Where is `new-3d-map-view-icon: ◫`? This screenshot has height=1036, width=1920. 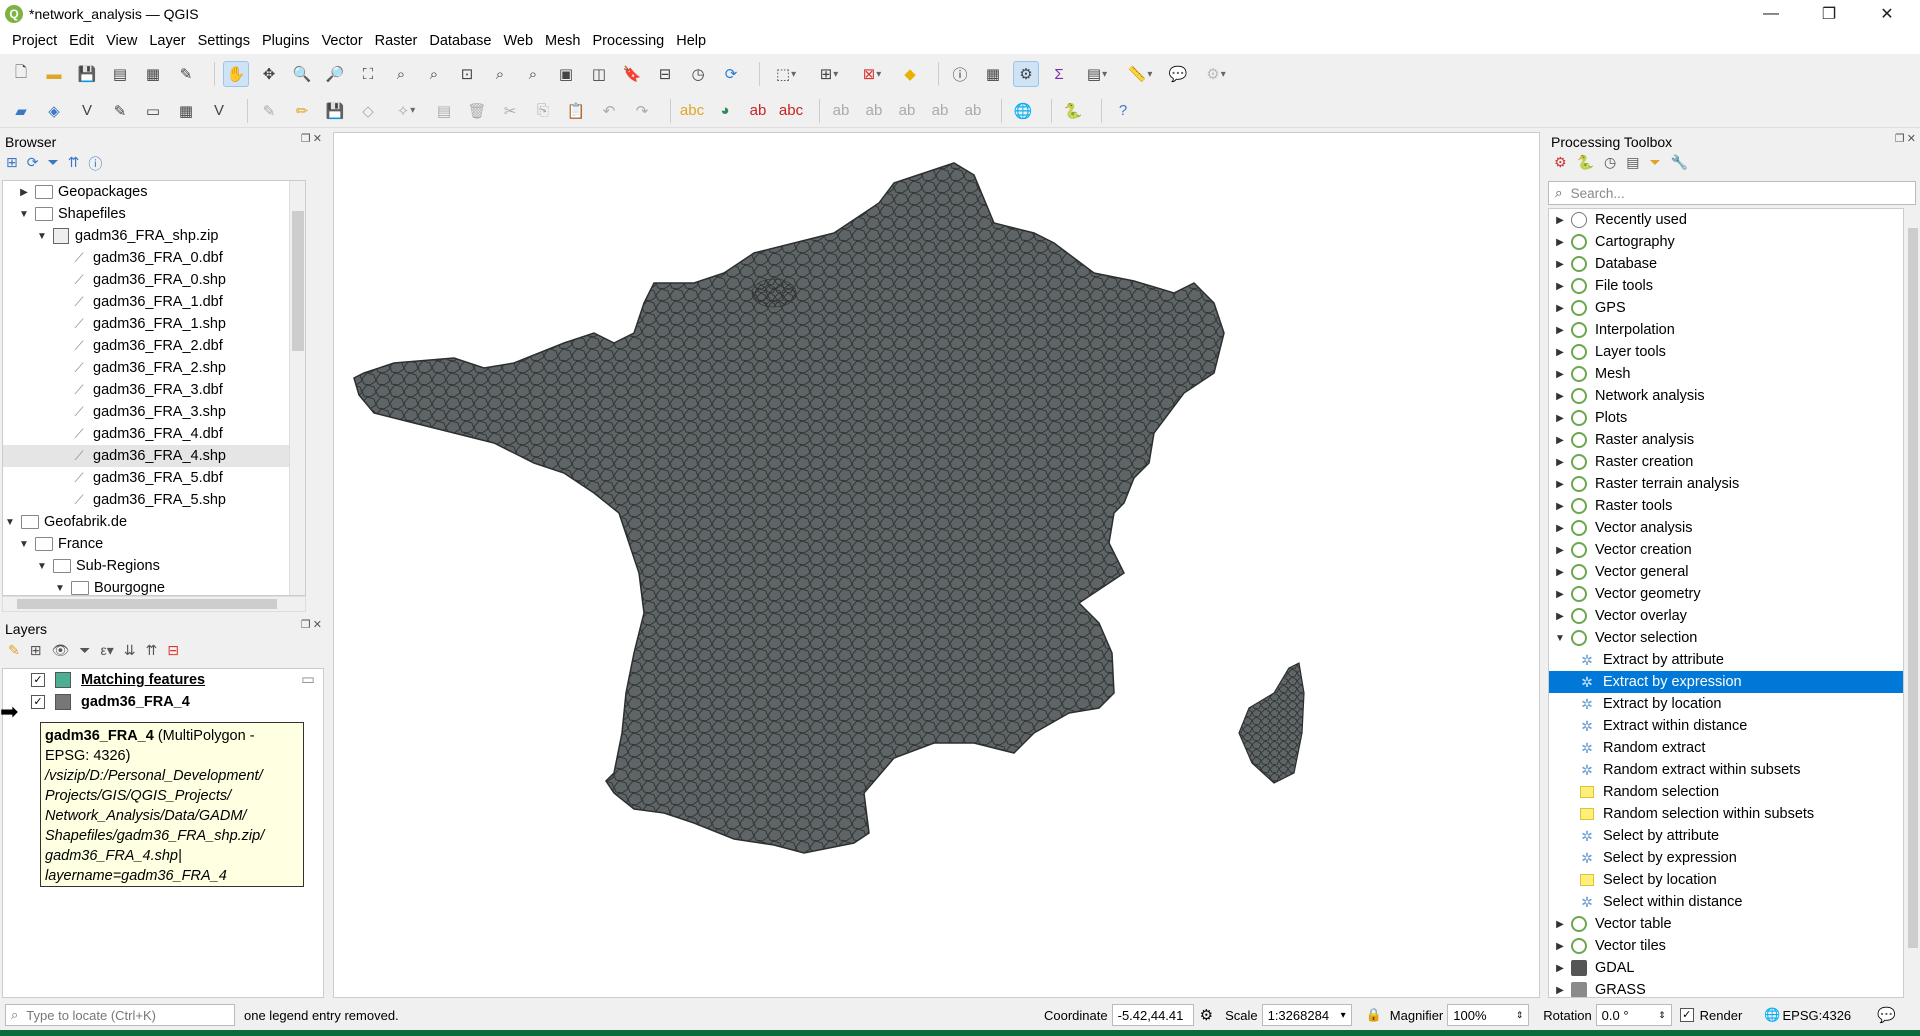 new-3d-map-view-icon: ◫ is located at coordinates (599, 74).